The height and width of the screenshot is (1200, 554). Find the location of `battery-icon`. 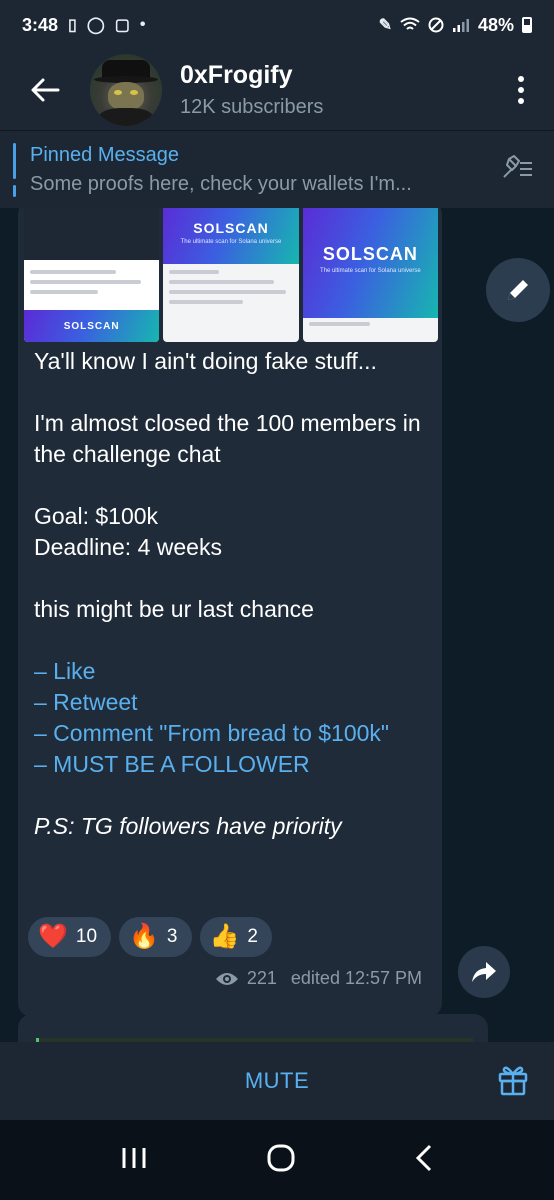

battery-icon is located at coordinates (527, 25).